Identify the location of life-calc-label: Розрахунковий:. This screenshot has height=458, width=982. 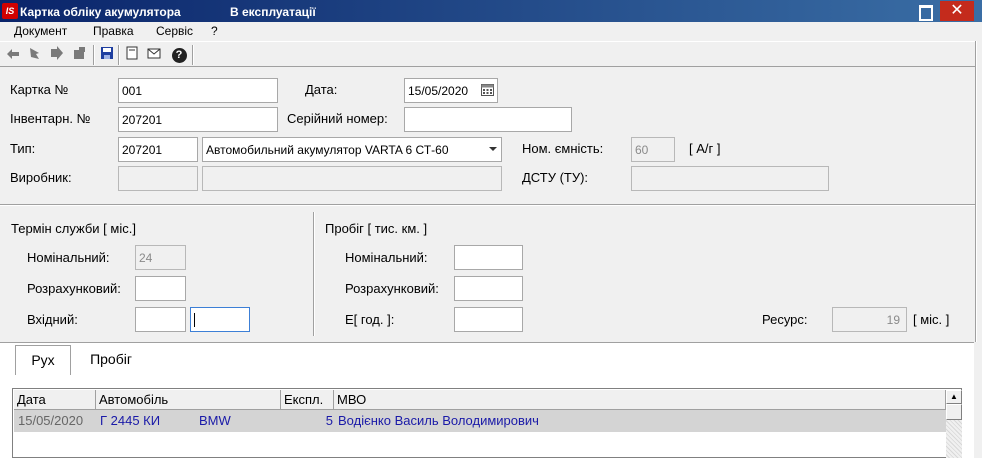
(74, 288).